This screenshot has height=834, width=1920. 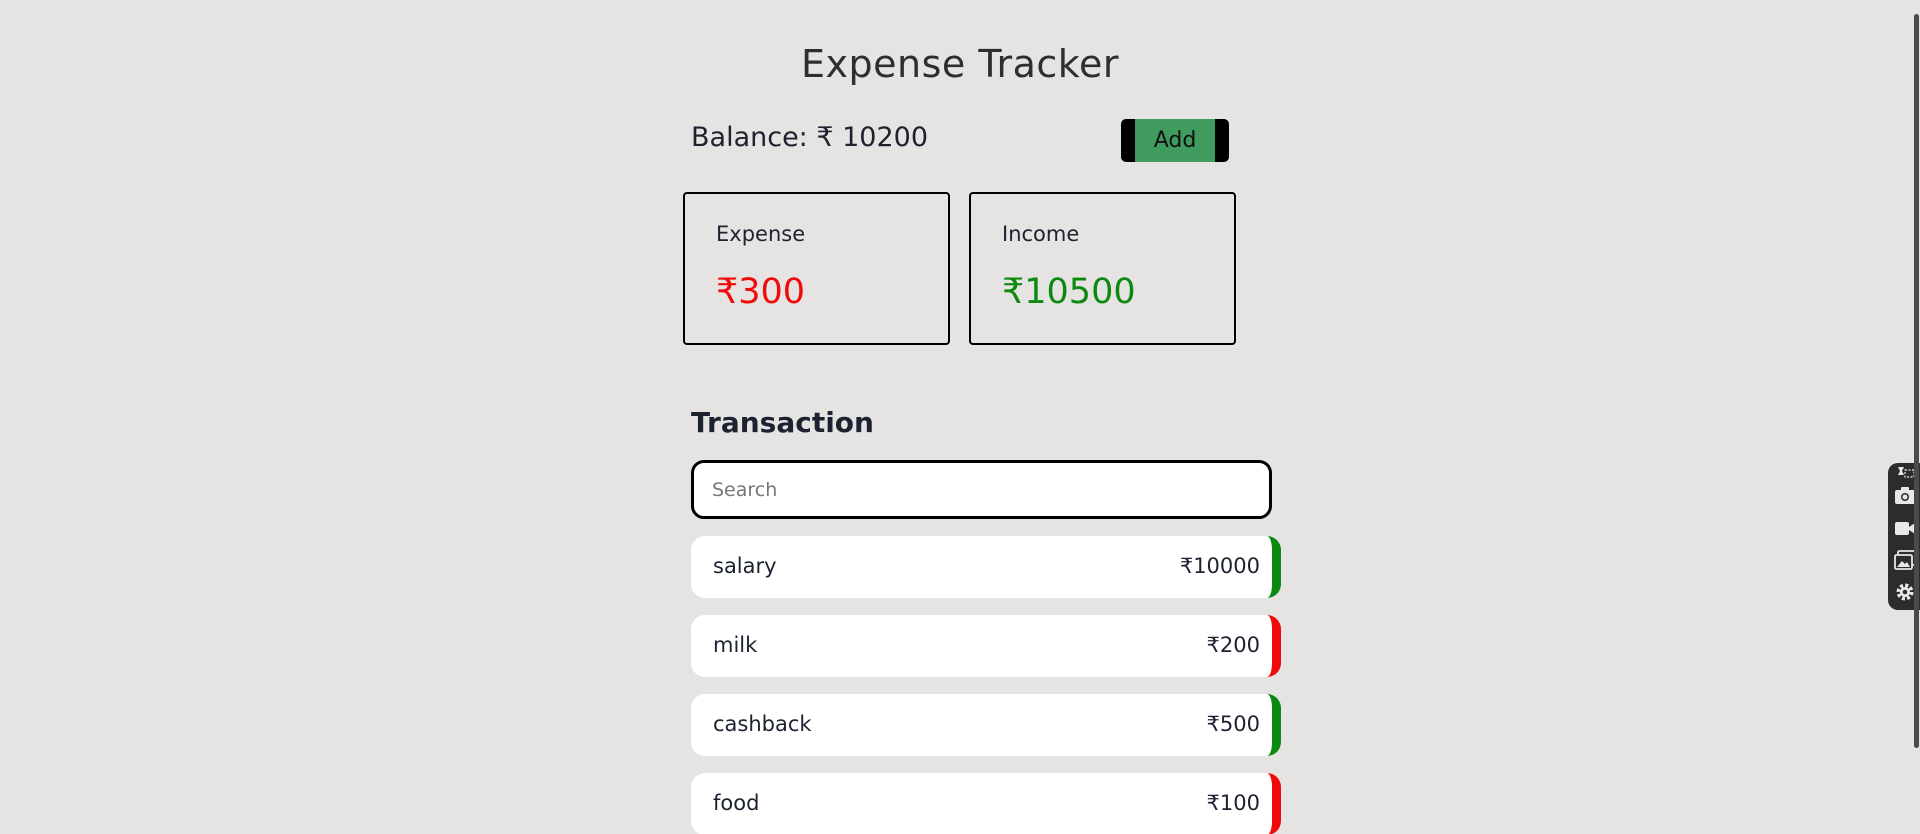 I want to click on video-icon, so click(x=1905, y=528).